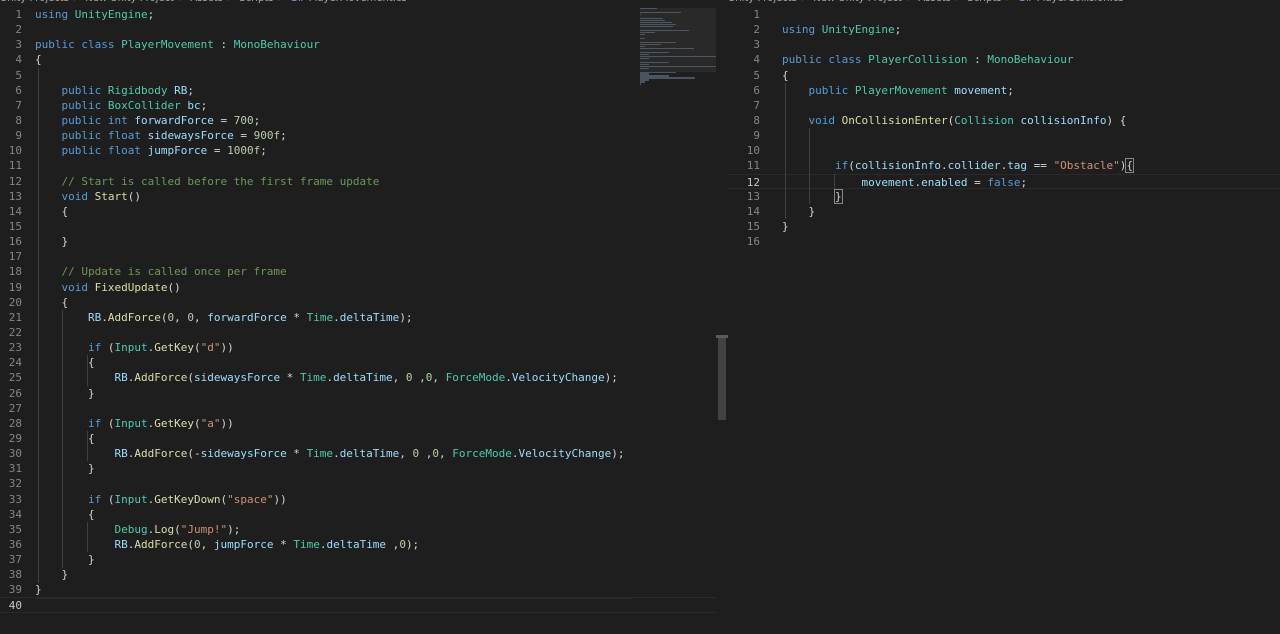 The width and height of the screenshot is (1280, 634). Describe the element at coordinates (358, 29) in the screenshot. I see `code-line: 2` at that location.